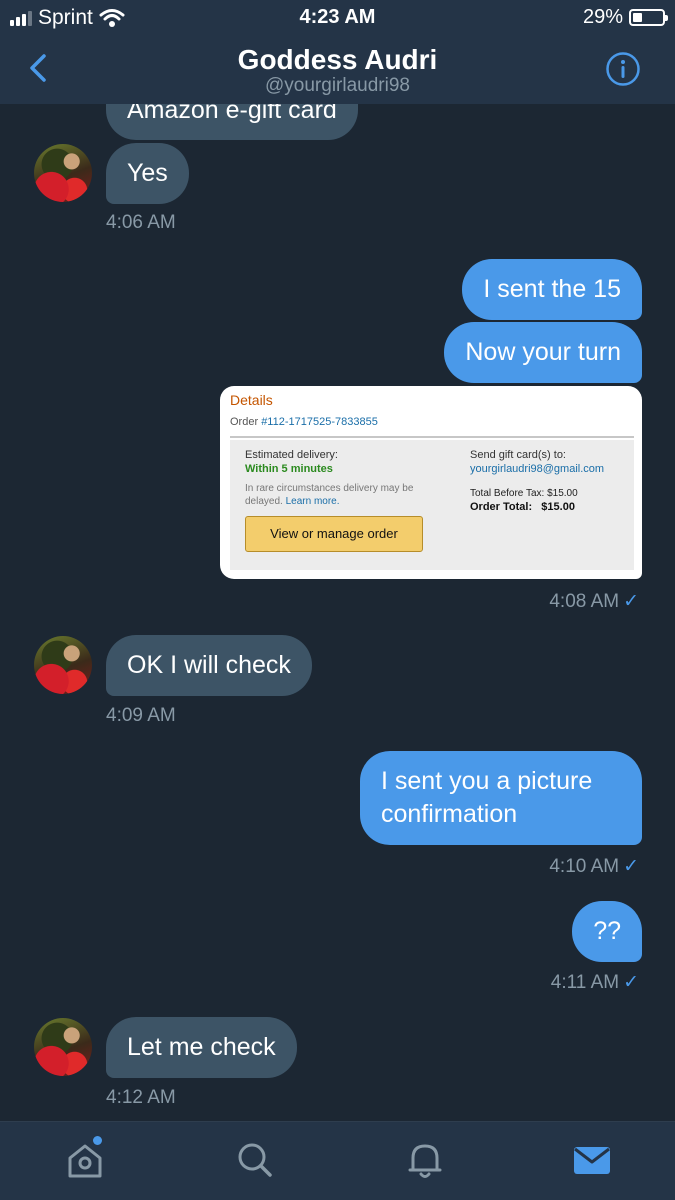  I want to click on message-incoming: OK I will check, so click(209, 665).